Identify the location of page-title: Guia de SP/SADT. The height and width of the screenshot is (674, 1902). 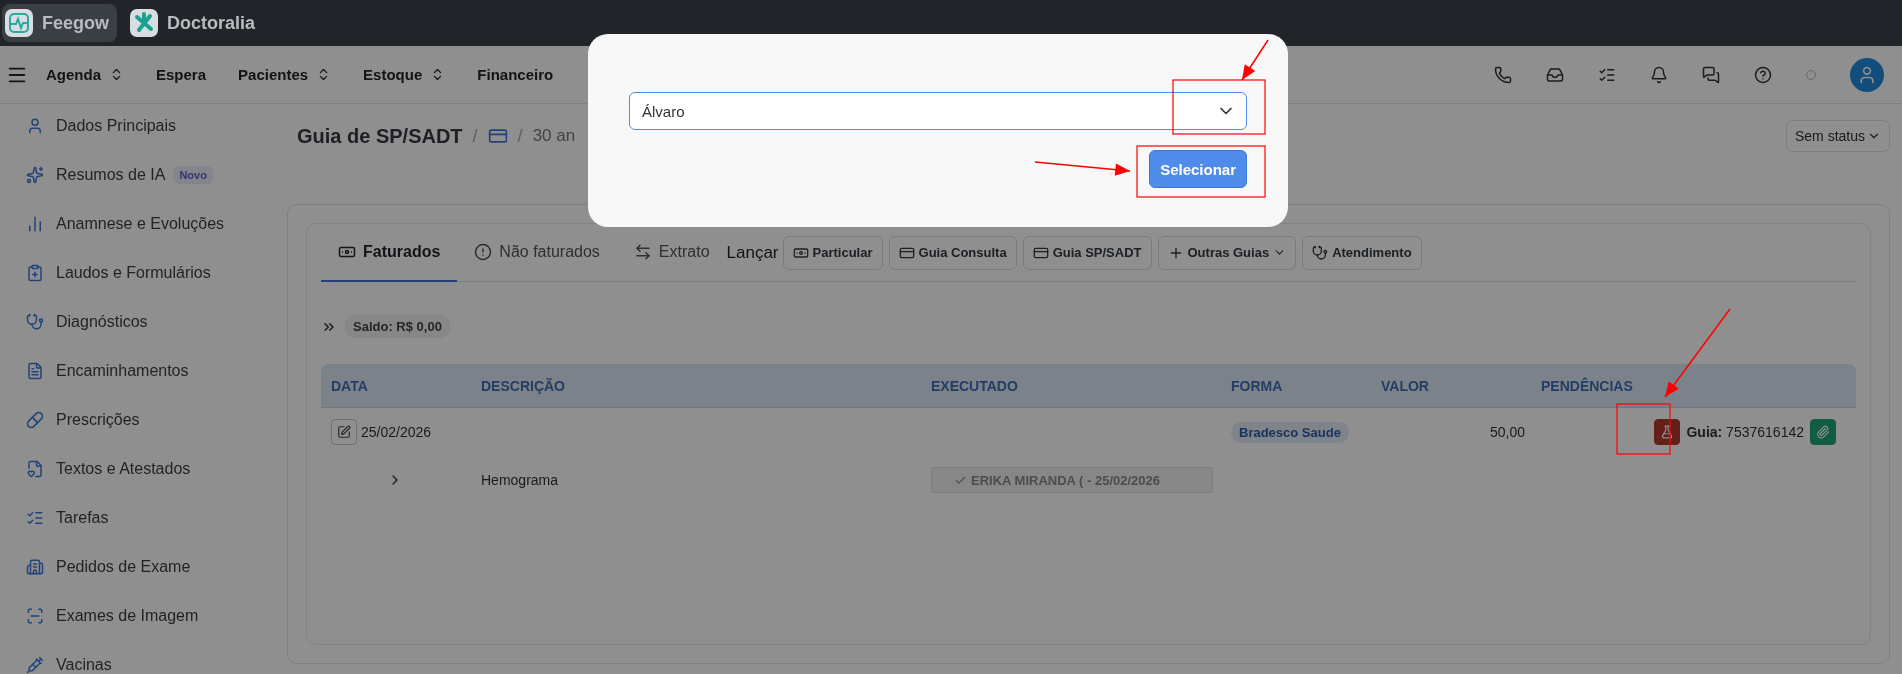
(380, 136).